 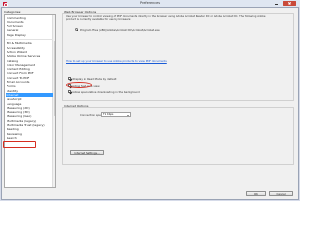 I want to click on fast-web-view-highlight-annotation, so click(x=79, y=85).